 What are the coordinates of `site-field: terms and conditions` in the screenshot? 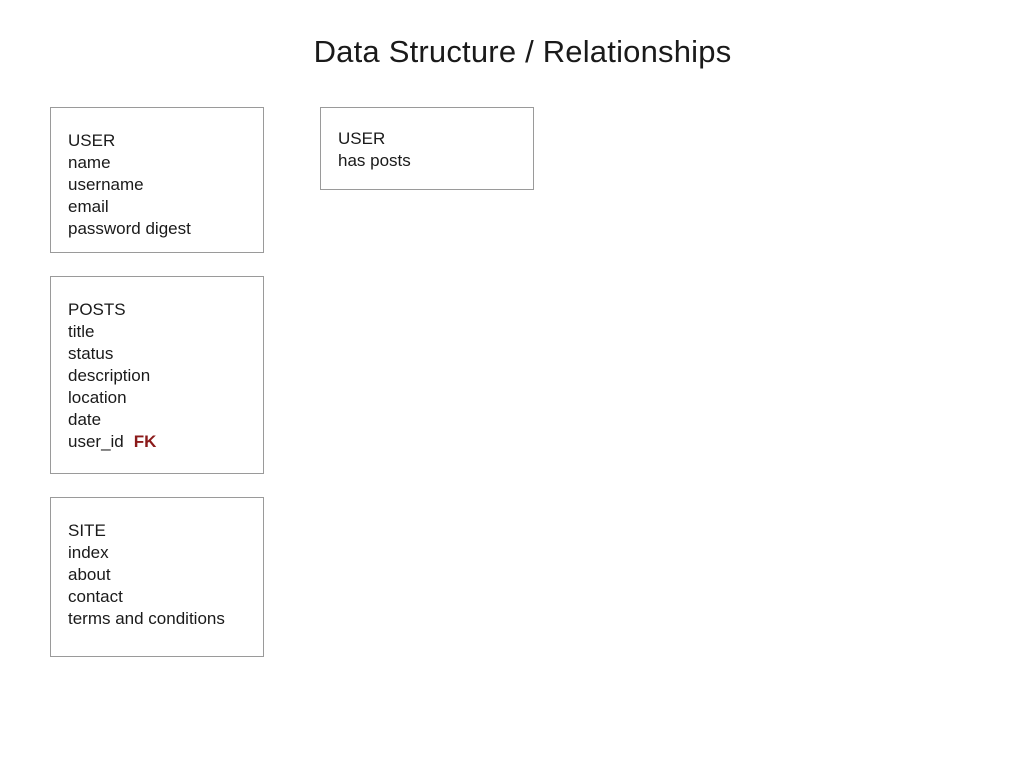 It's located at (146, 618).